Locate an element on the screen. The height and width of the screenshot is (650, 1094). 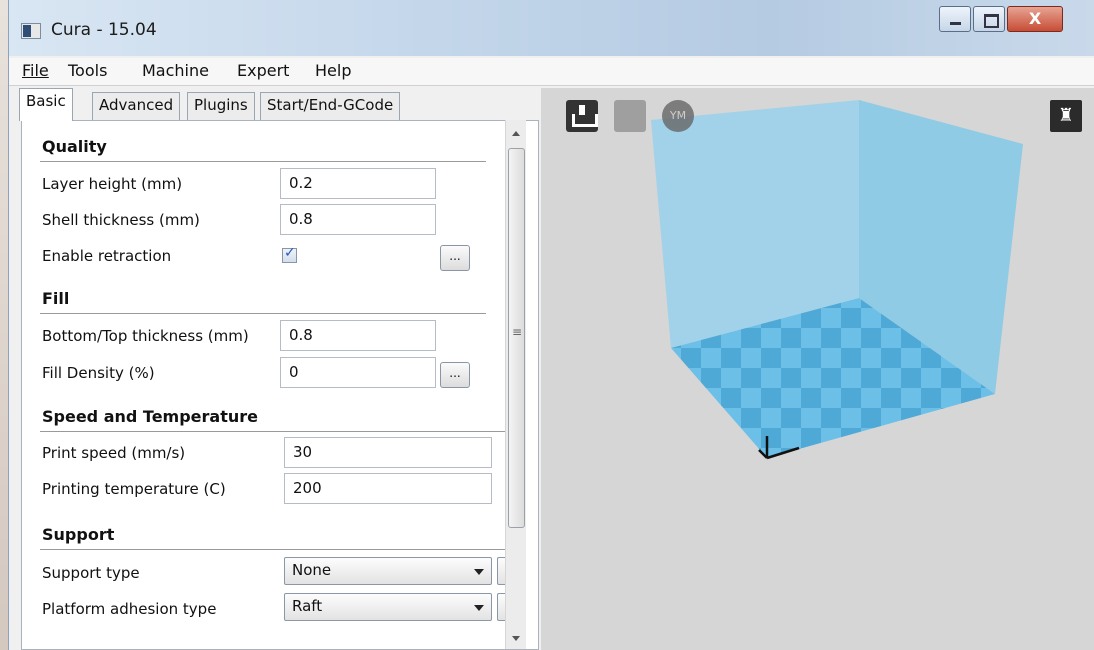
printing-temperature-label: Printing temperature (C) is located at coordinates (134, 489).